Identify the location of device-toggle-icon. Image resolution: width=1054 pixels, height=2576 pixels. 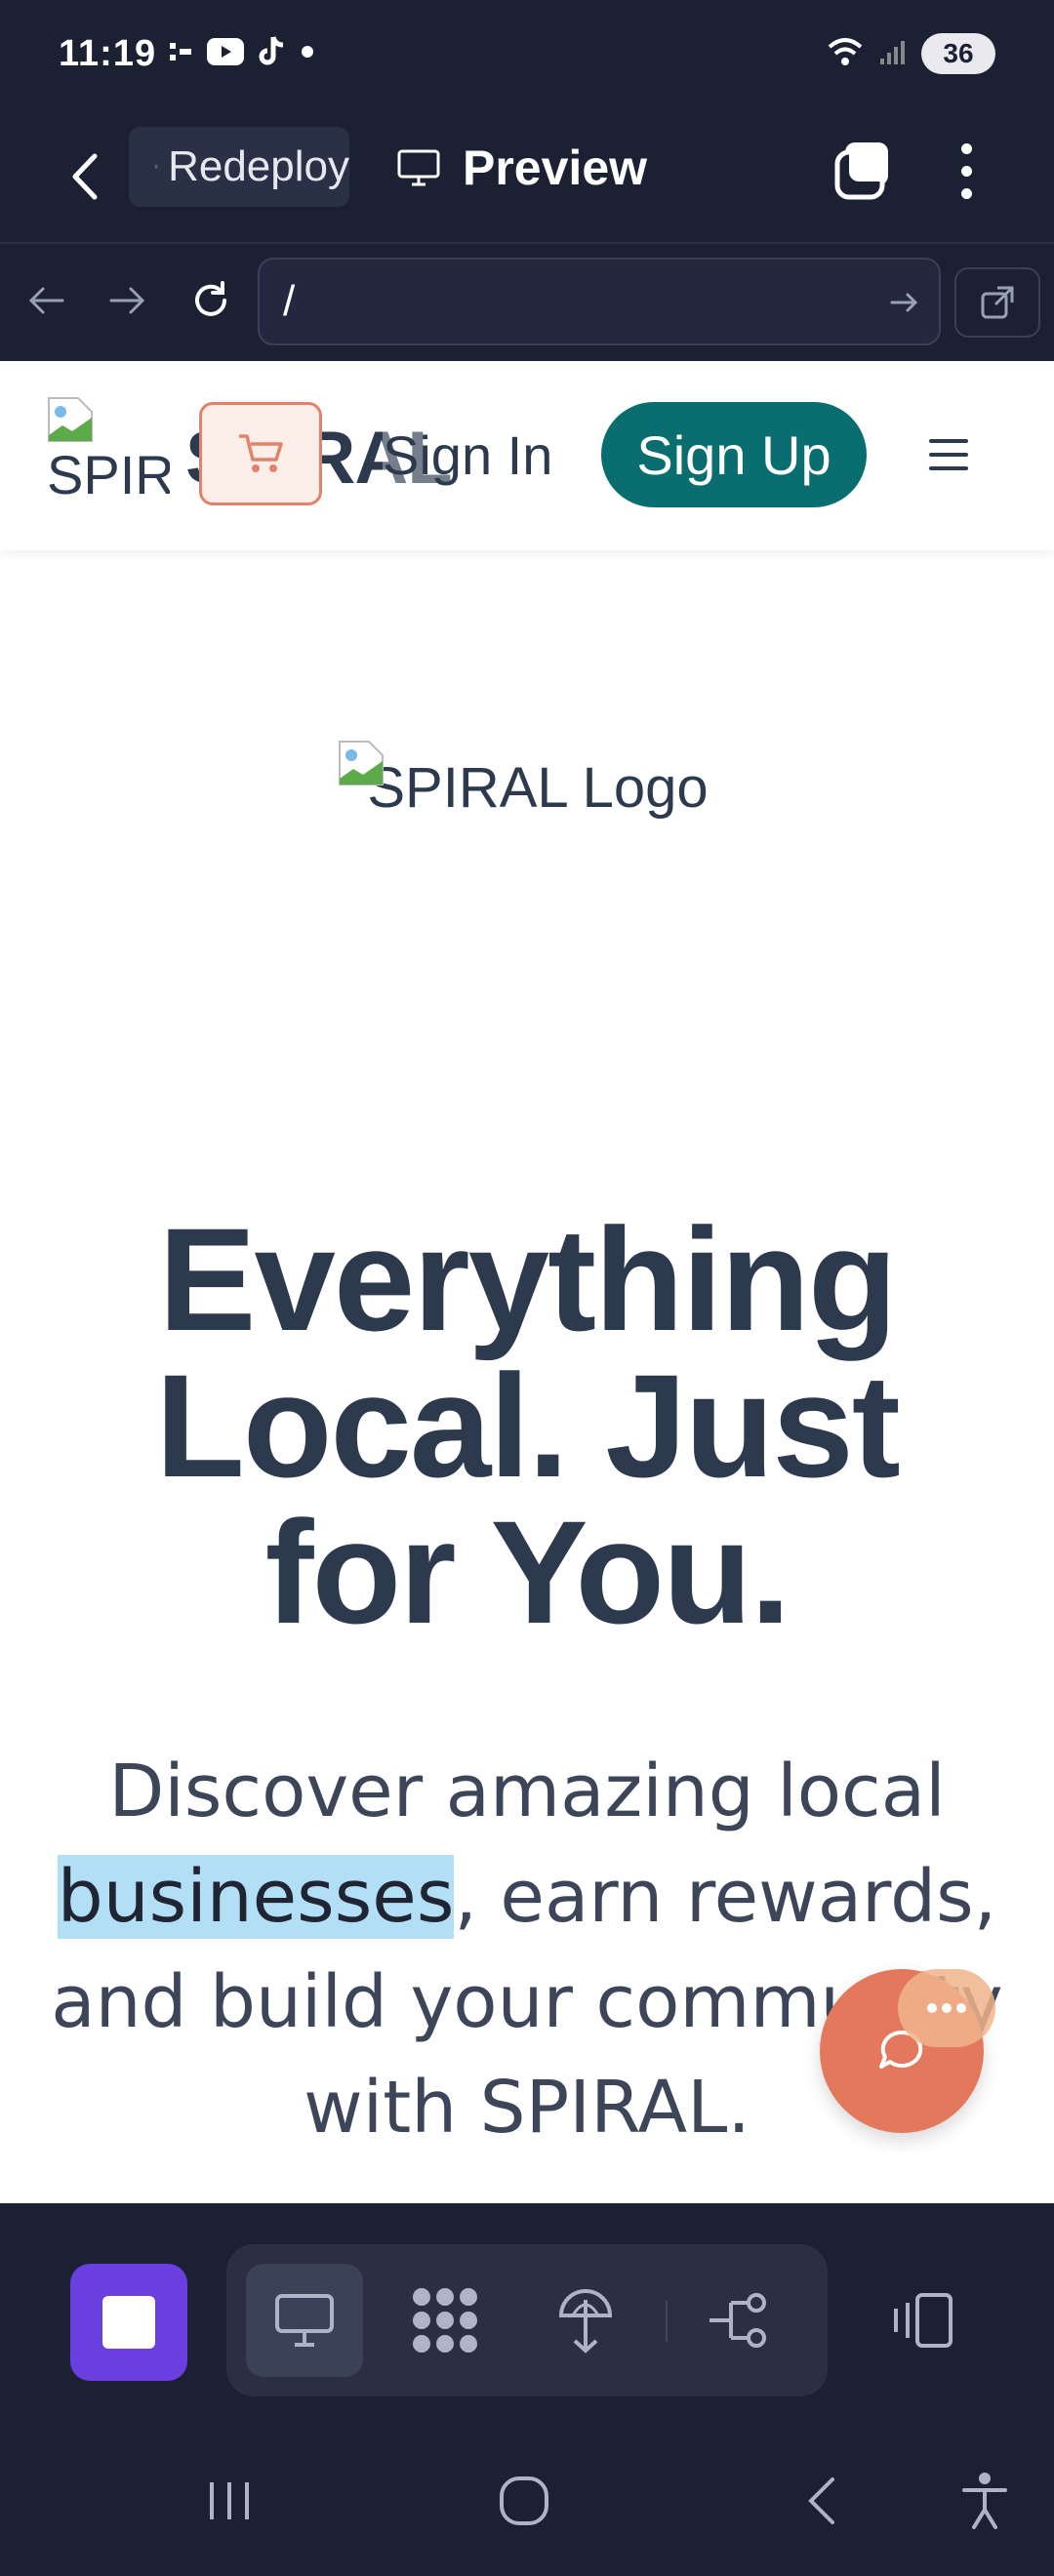
(923, 2320).